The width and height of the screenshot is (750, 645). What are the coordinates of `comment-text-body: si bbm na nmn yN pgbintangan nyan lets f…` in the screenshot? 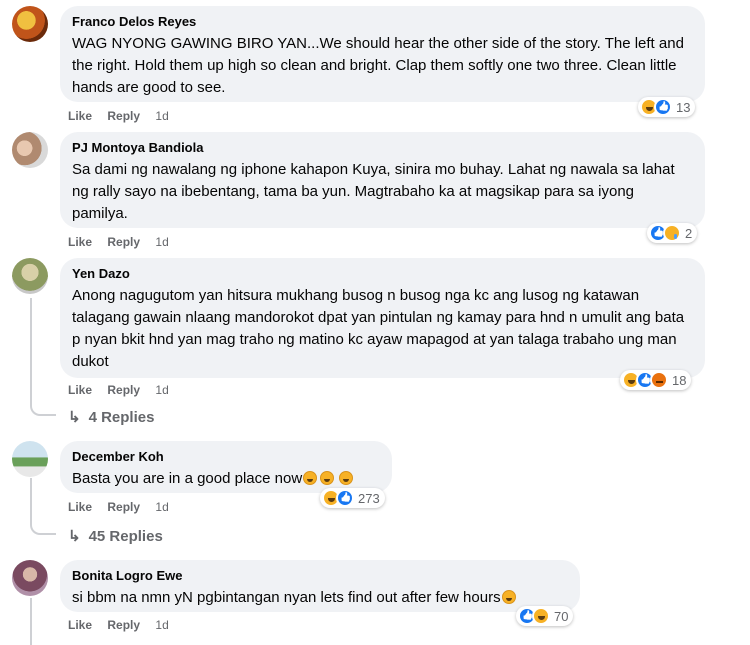 It's located at (286, 597).